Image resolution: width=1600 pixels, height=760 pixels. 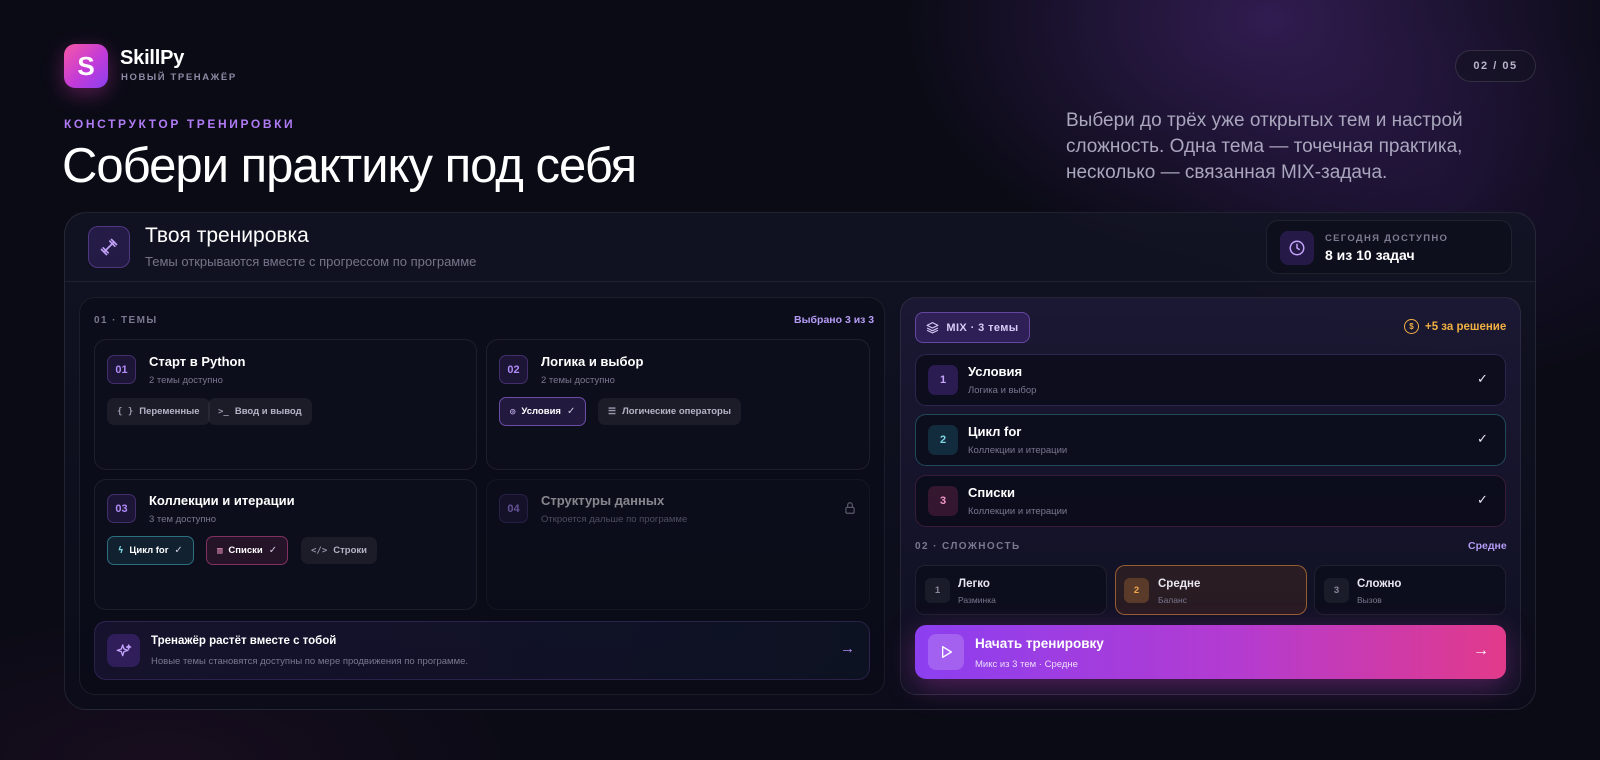 I want to click on mix-pill: MIX · 3 темы, so click(x=972, y=327).